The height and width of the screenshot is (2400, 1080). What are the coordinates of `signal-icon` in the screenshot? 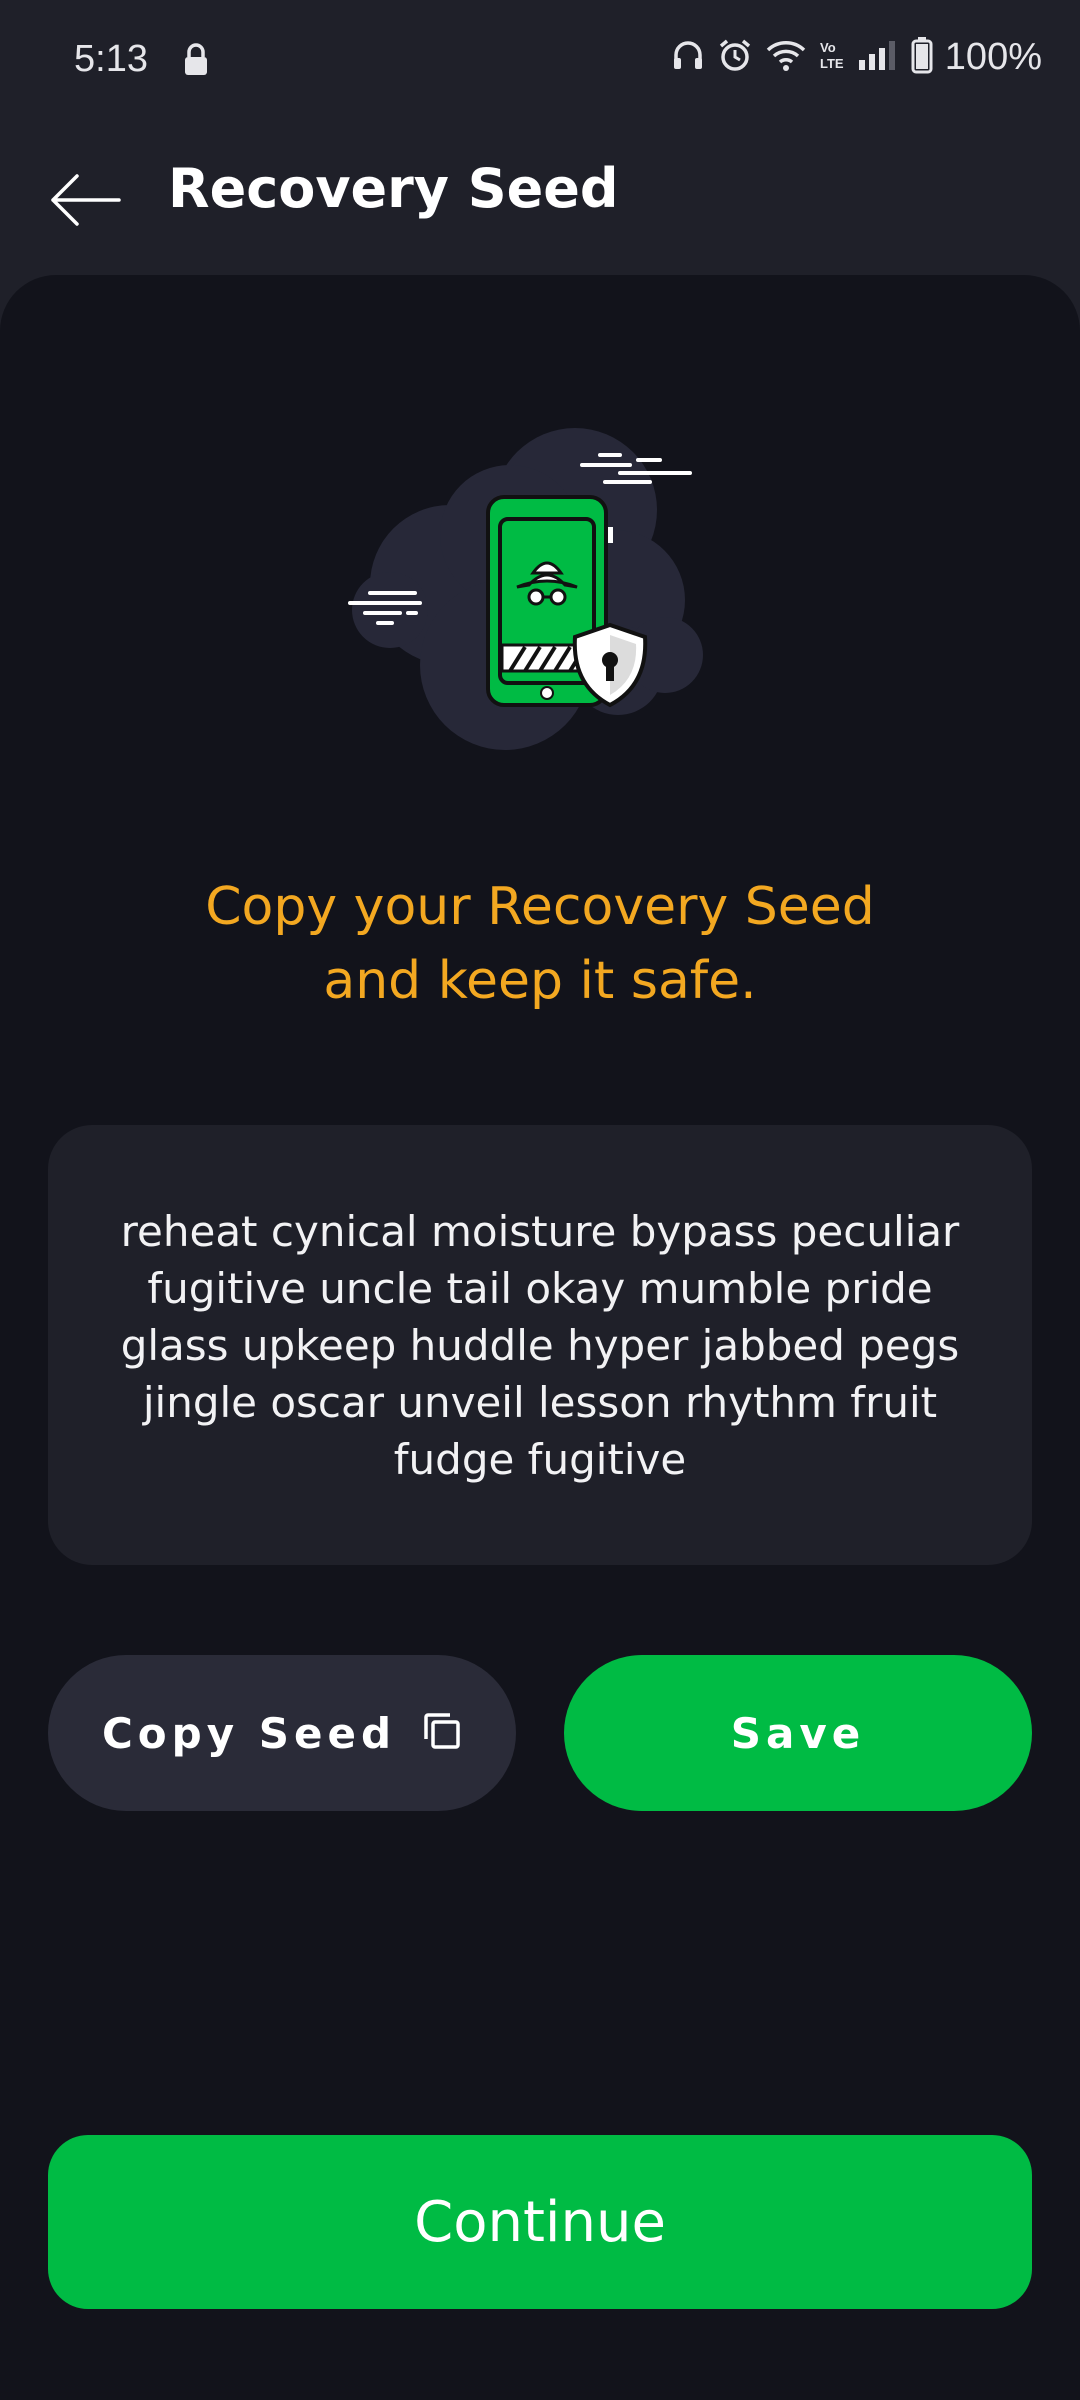 It's located at (878, 57).